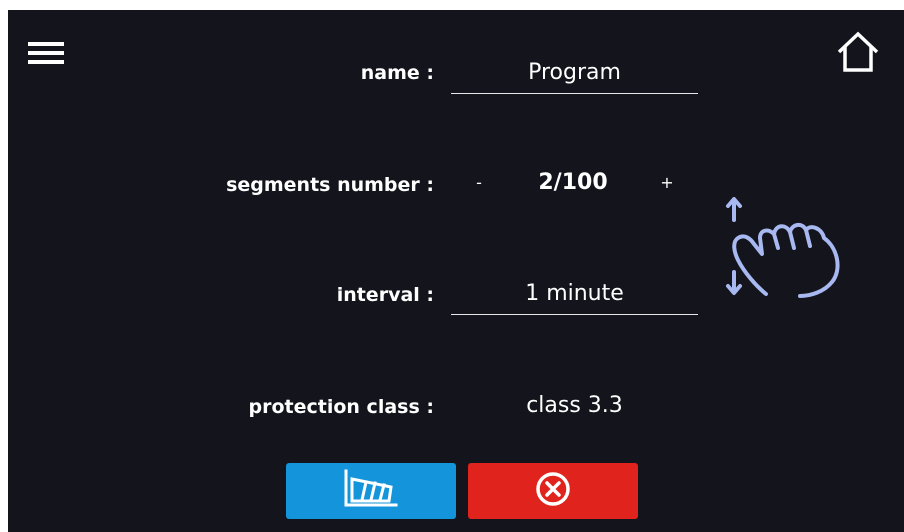 This screenshot has height=532, width=904. I want to click on cancel-circle-icon, so click(553, 491).